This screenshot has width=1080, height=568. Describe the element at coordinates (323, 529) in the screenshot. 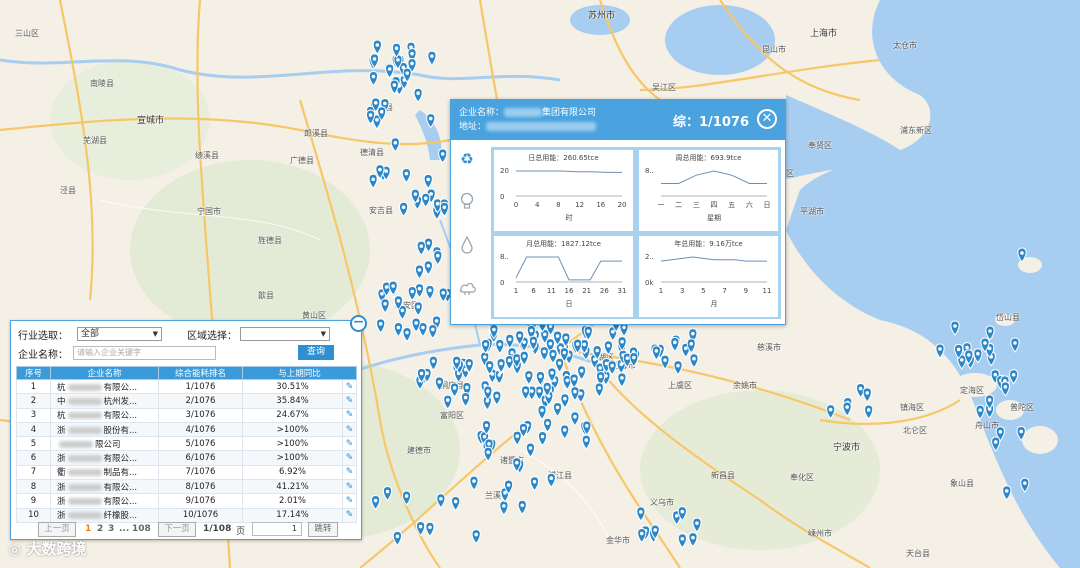

I see `jump-button: 跳转` at that location.